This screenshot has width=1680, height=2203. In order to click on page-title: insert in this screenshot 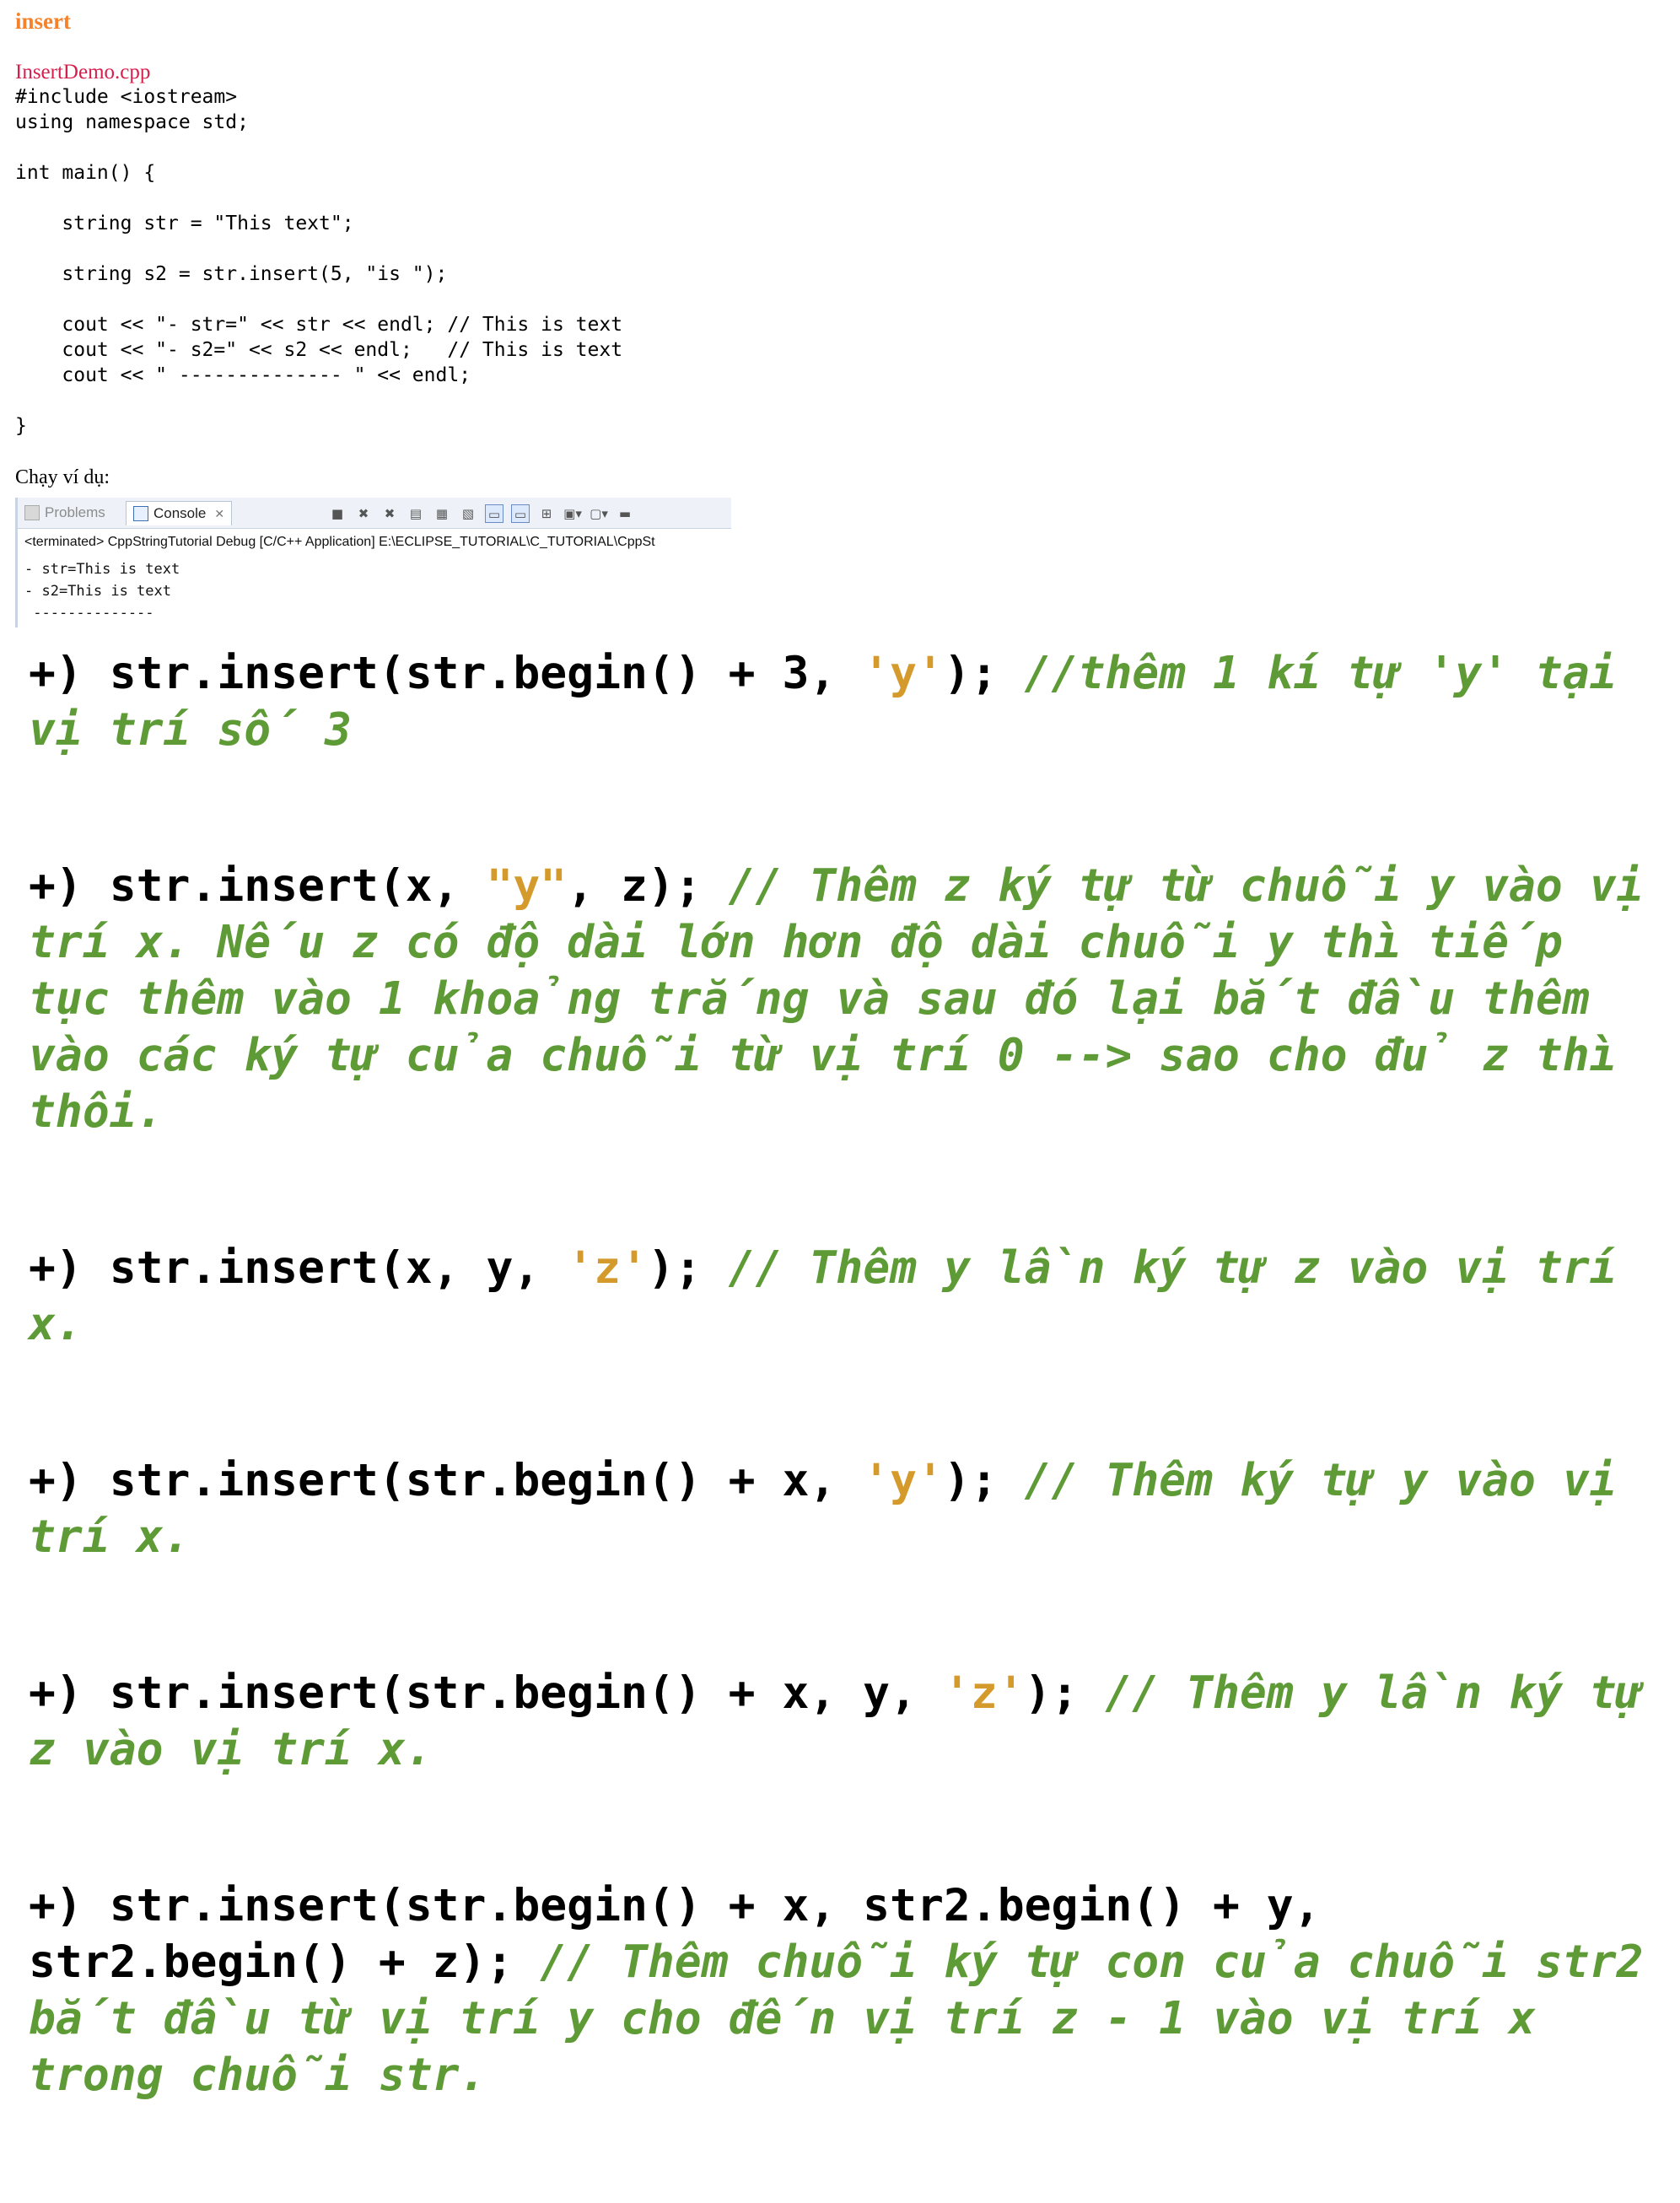, I will do `click(43, 21)`.